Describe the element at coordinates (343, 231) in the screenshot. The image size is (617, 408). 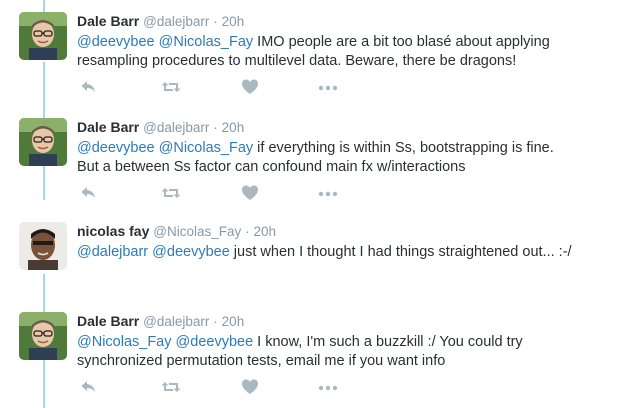
I see `tweet-header: nicolas fay @Nicolas_Fay · 20h` at that location.